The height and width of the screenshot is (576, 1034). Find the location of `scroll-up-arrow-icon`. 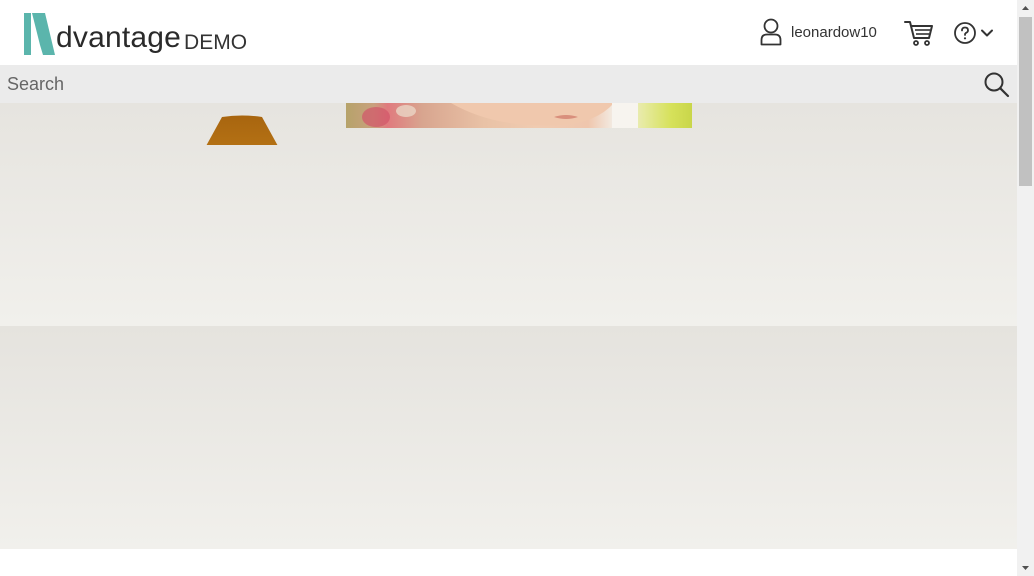

scroll-up-arrow-icon is located at coordinates (1025, 8).